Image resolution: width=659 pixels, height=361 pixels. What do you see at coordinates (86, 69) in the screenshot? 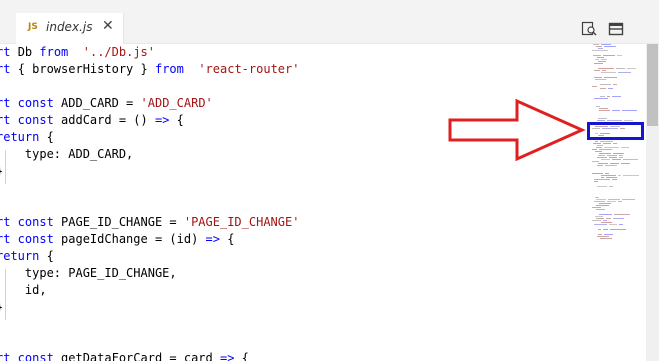
I see `code-text: { browserHistory }` at bounding box center [86, 69].